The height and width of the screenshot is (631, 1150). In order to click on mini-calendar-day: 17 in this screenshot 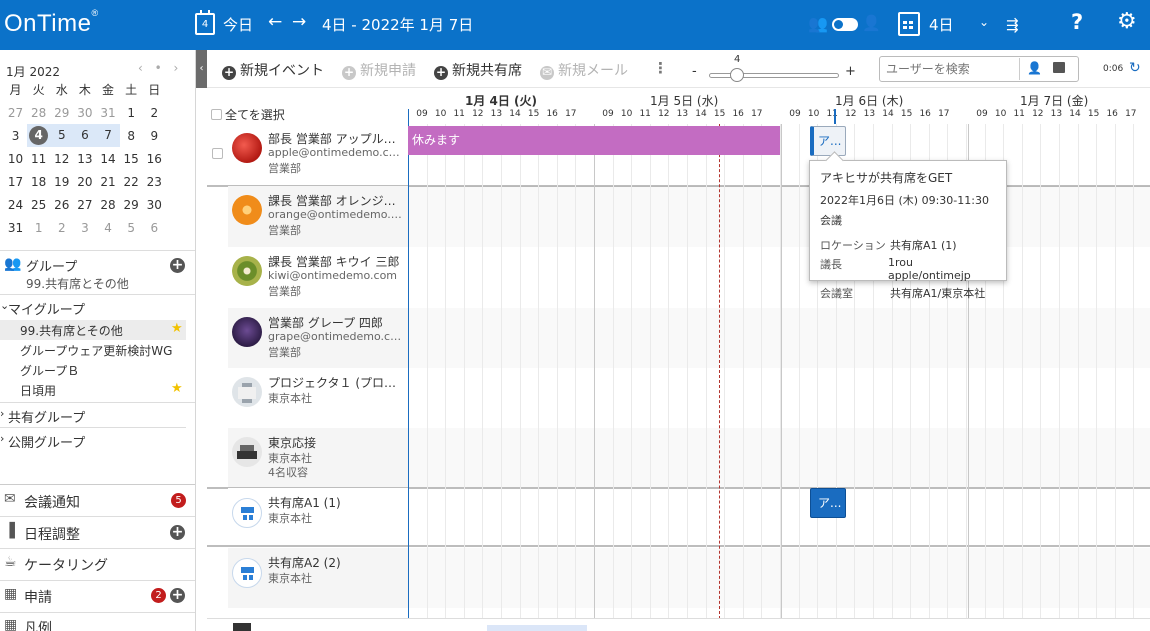, I will do `click(15, 182)`.